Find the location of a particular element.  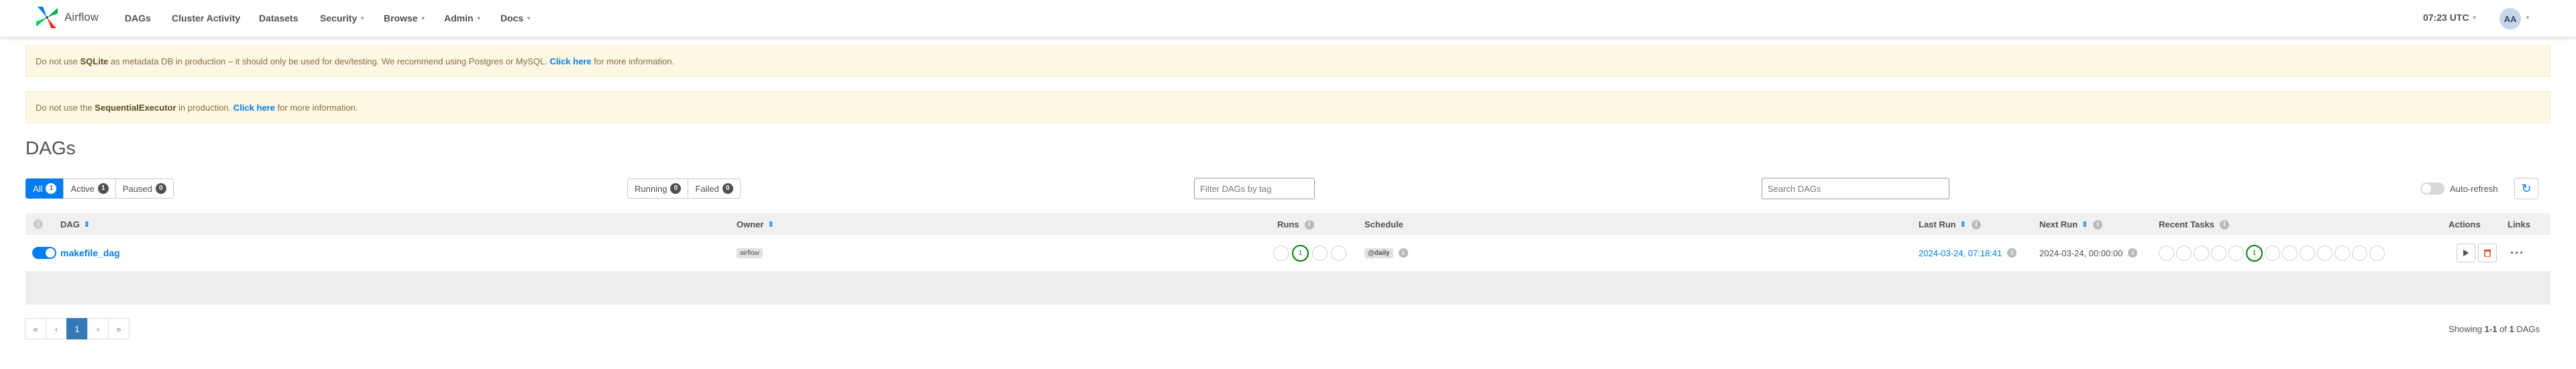

delete-dag-button is located at coordinates (2487, 253).